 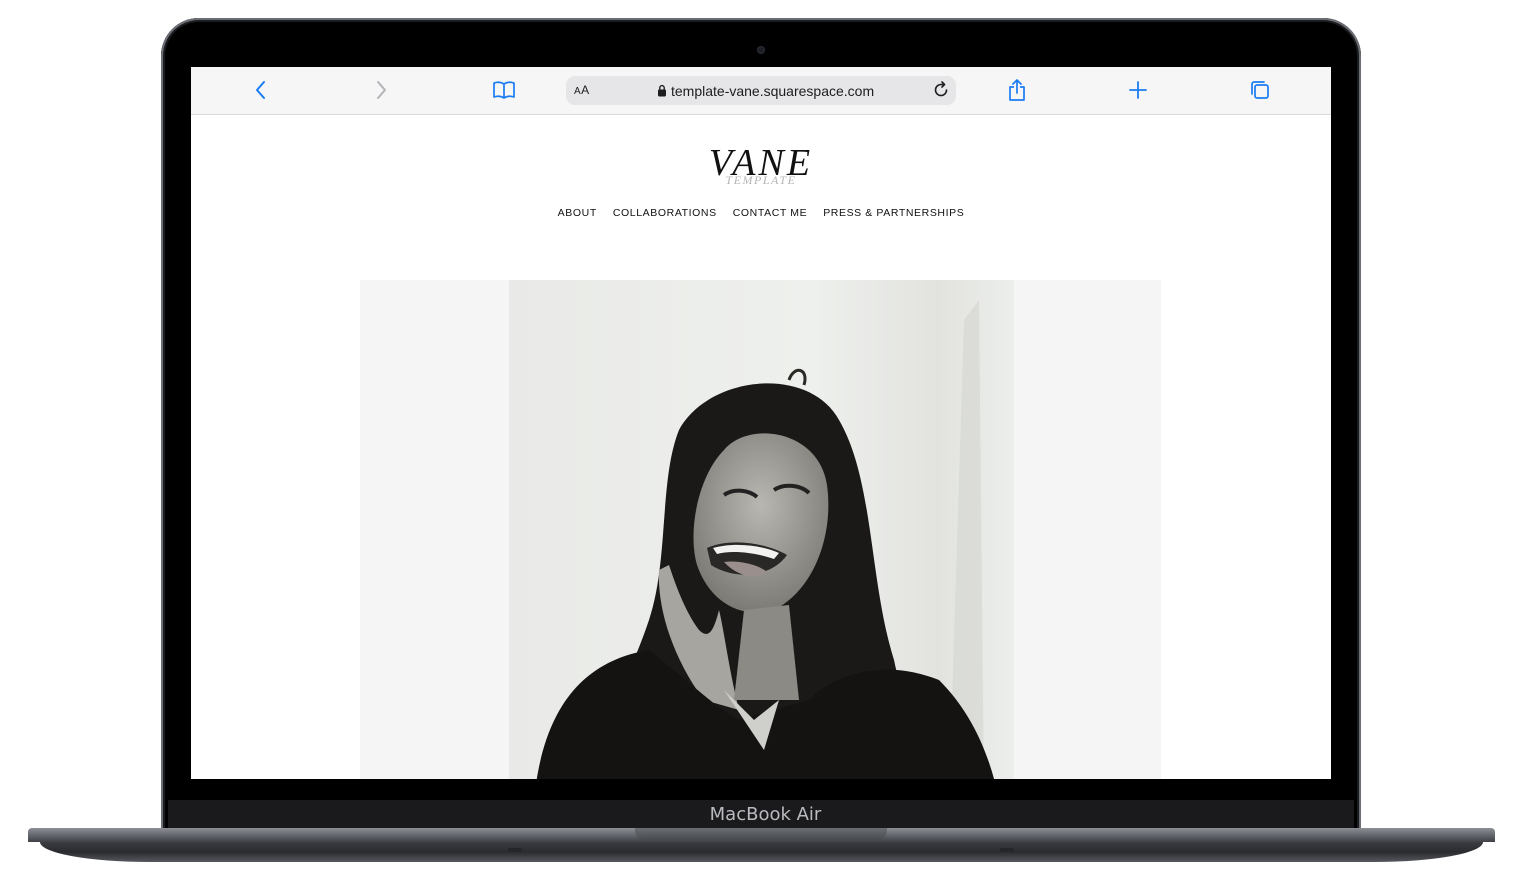 I want to click on back-button, so click(x=261, y=90).